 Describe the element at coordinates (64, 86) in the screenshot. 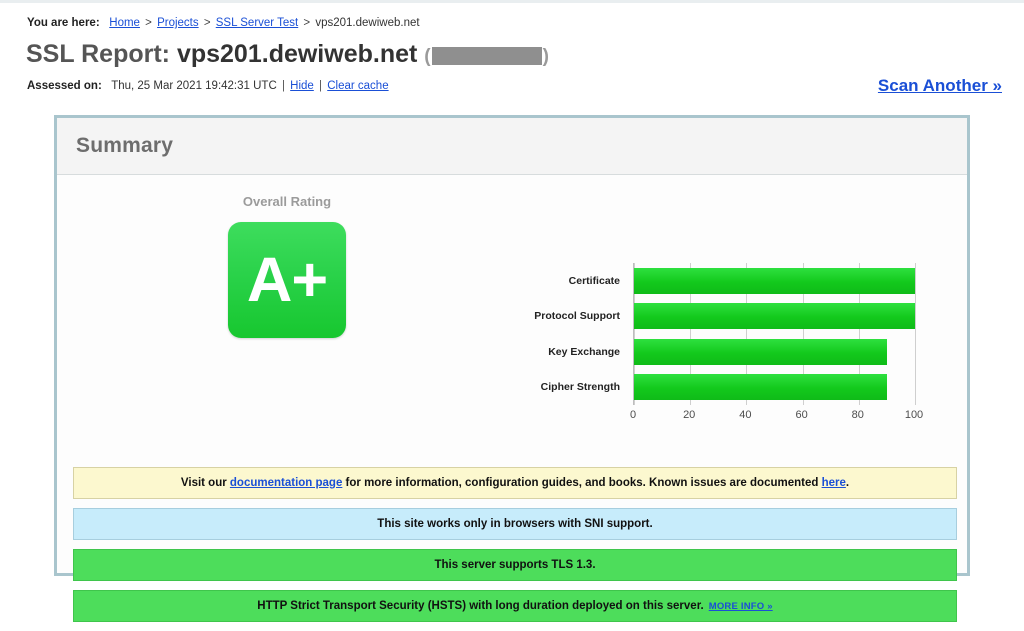

I see `assessed-label: Assessed on:` at that location.